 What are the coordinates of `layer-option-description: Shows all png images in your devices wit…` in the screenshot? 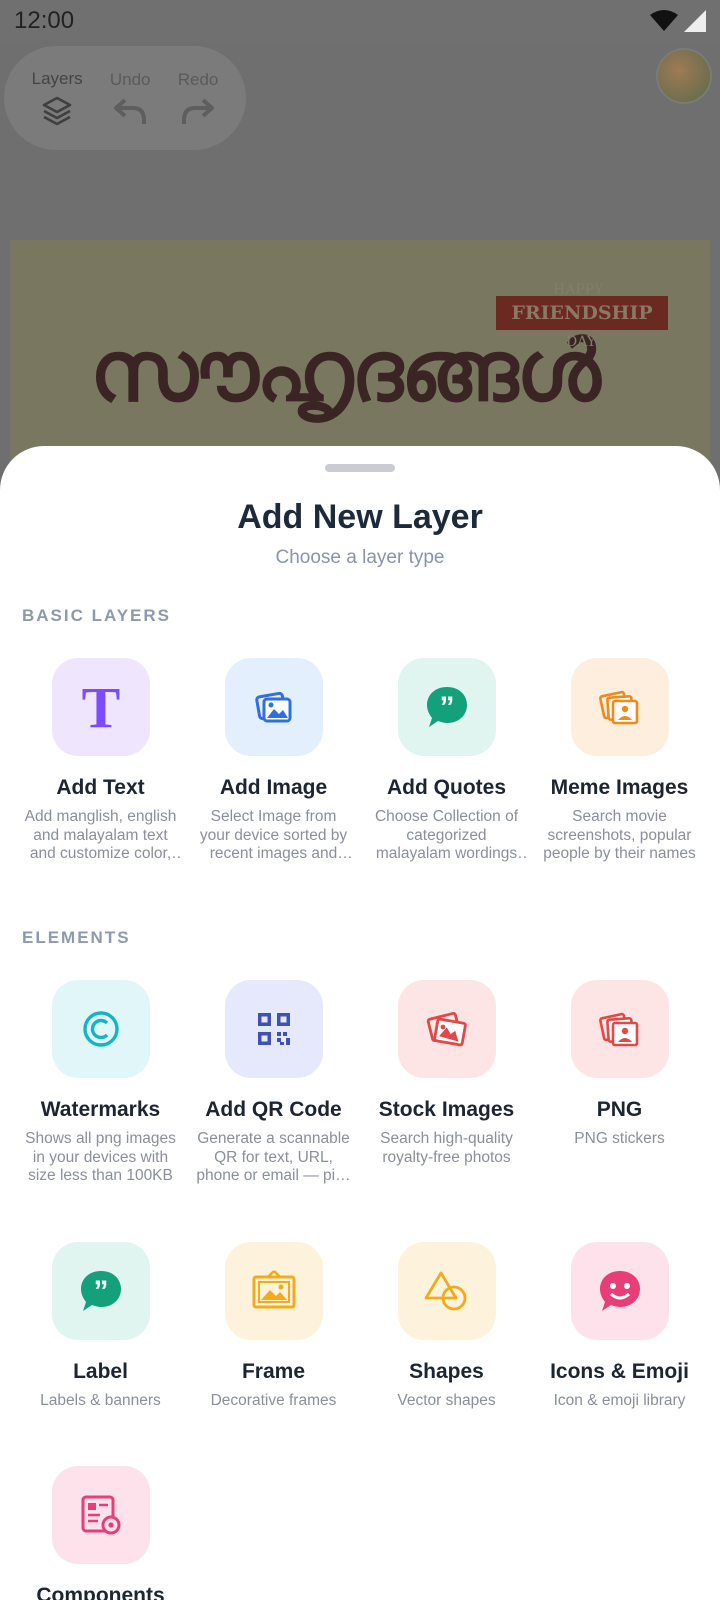 It's located at (100, 1157).